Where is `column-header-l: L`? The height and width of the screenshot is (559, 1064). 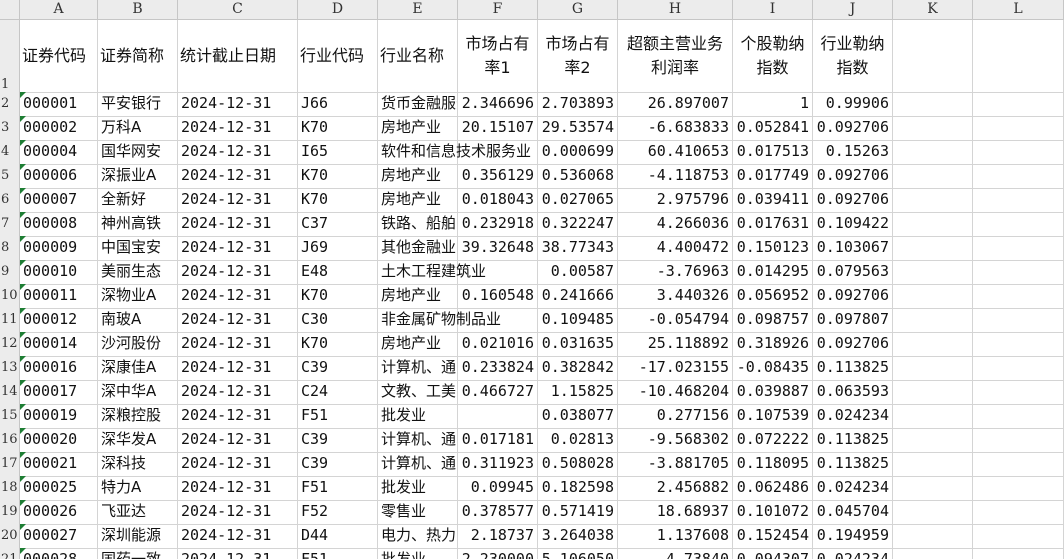
column-header-l: L is located at coordinates (1018, 9).